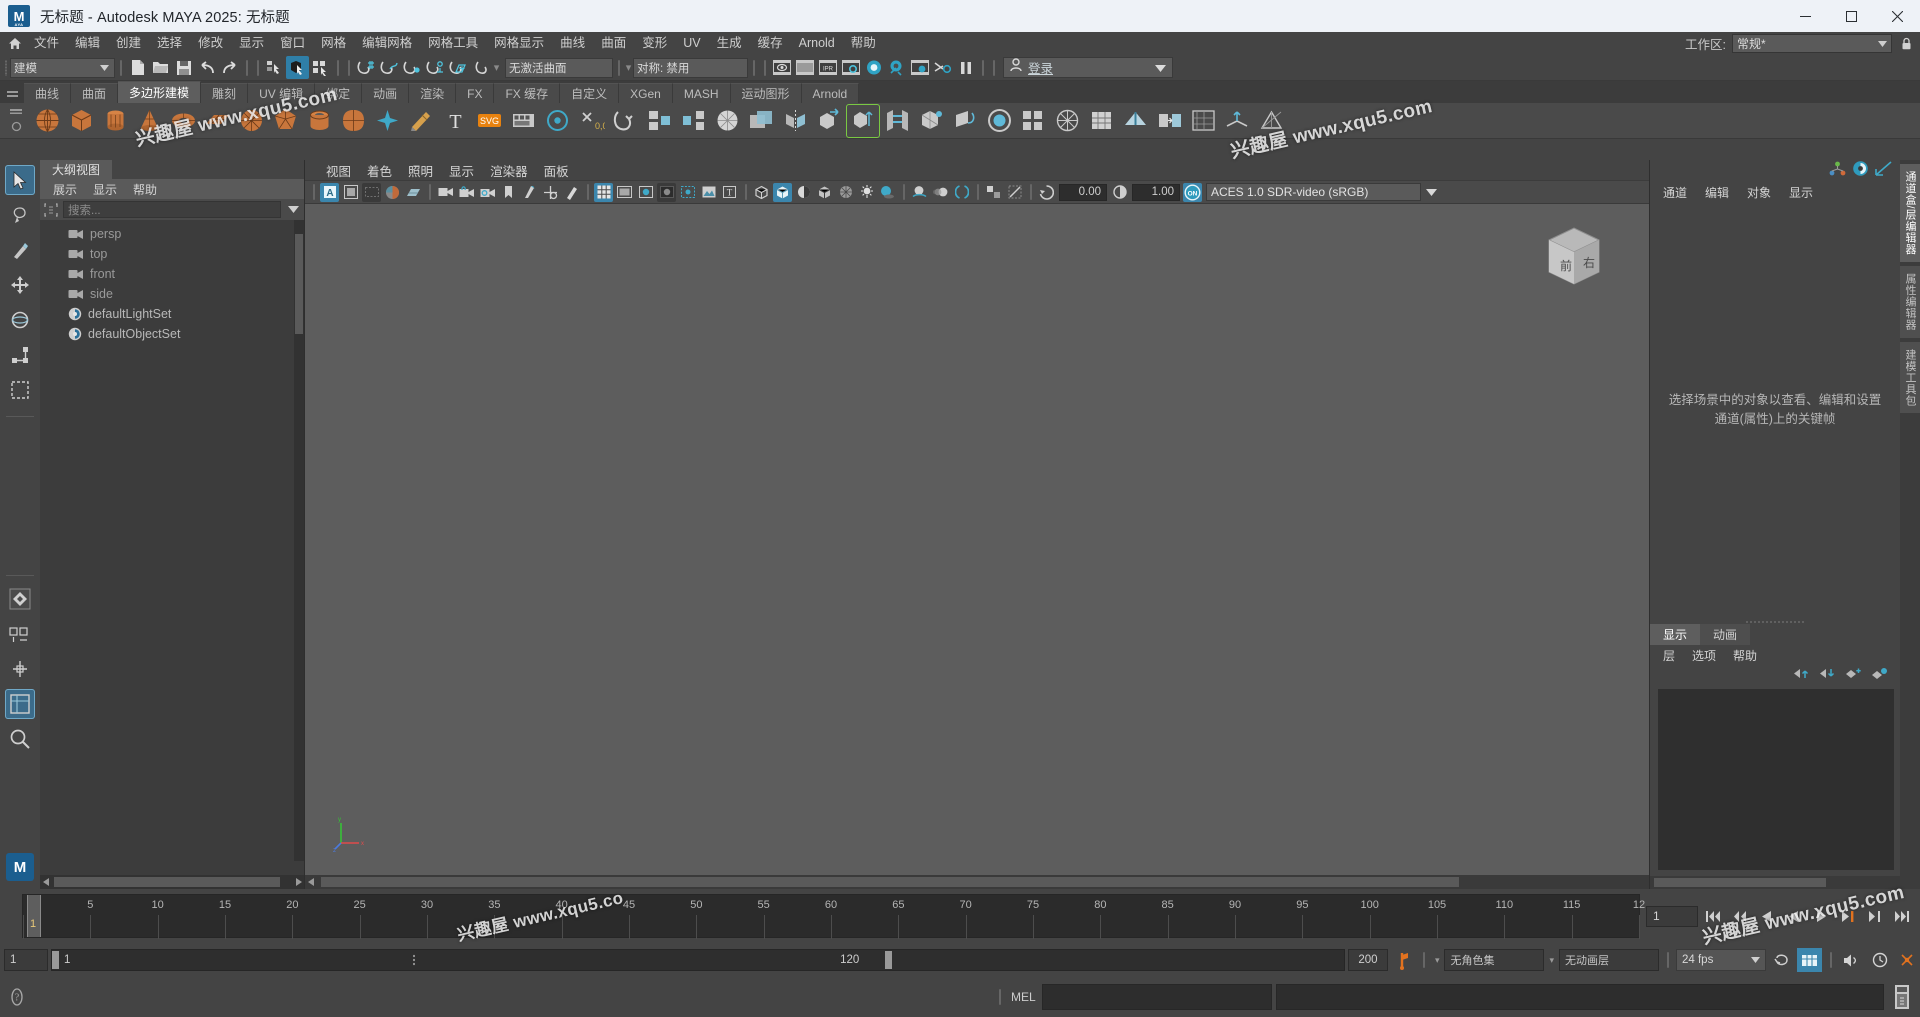  Describe the element at coordinates (12, 92) in the screenshot. I see `shelf-handle-icon` at that location.